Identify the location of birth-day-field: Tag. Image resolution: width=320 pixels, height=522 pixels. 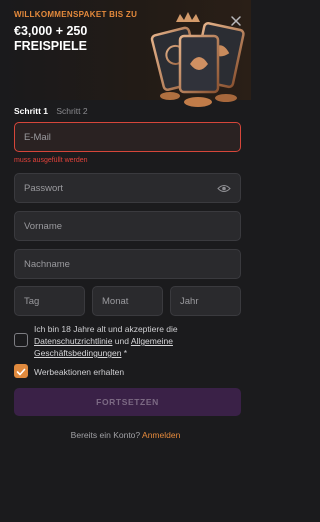
(49, 301).